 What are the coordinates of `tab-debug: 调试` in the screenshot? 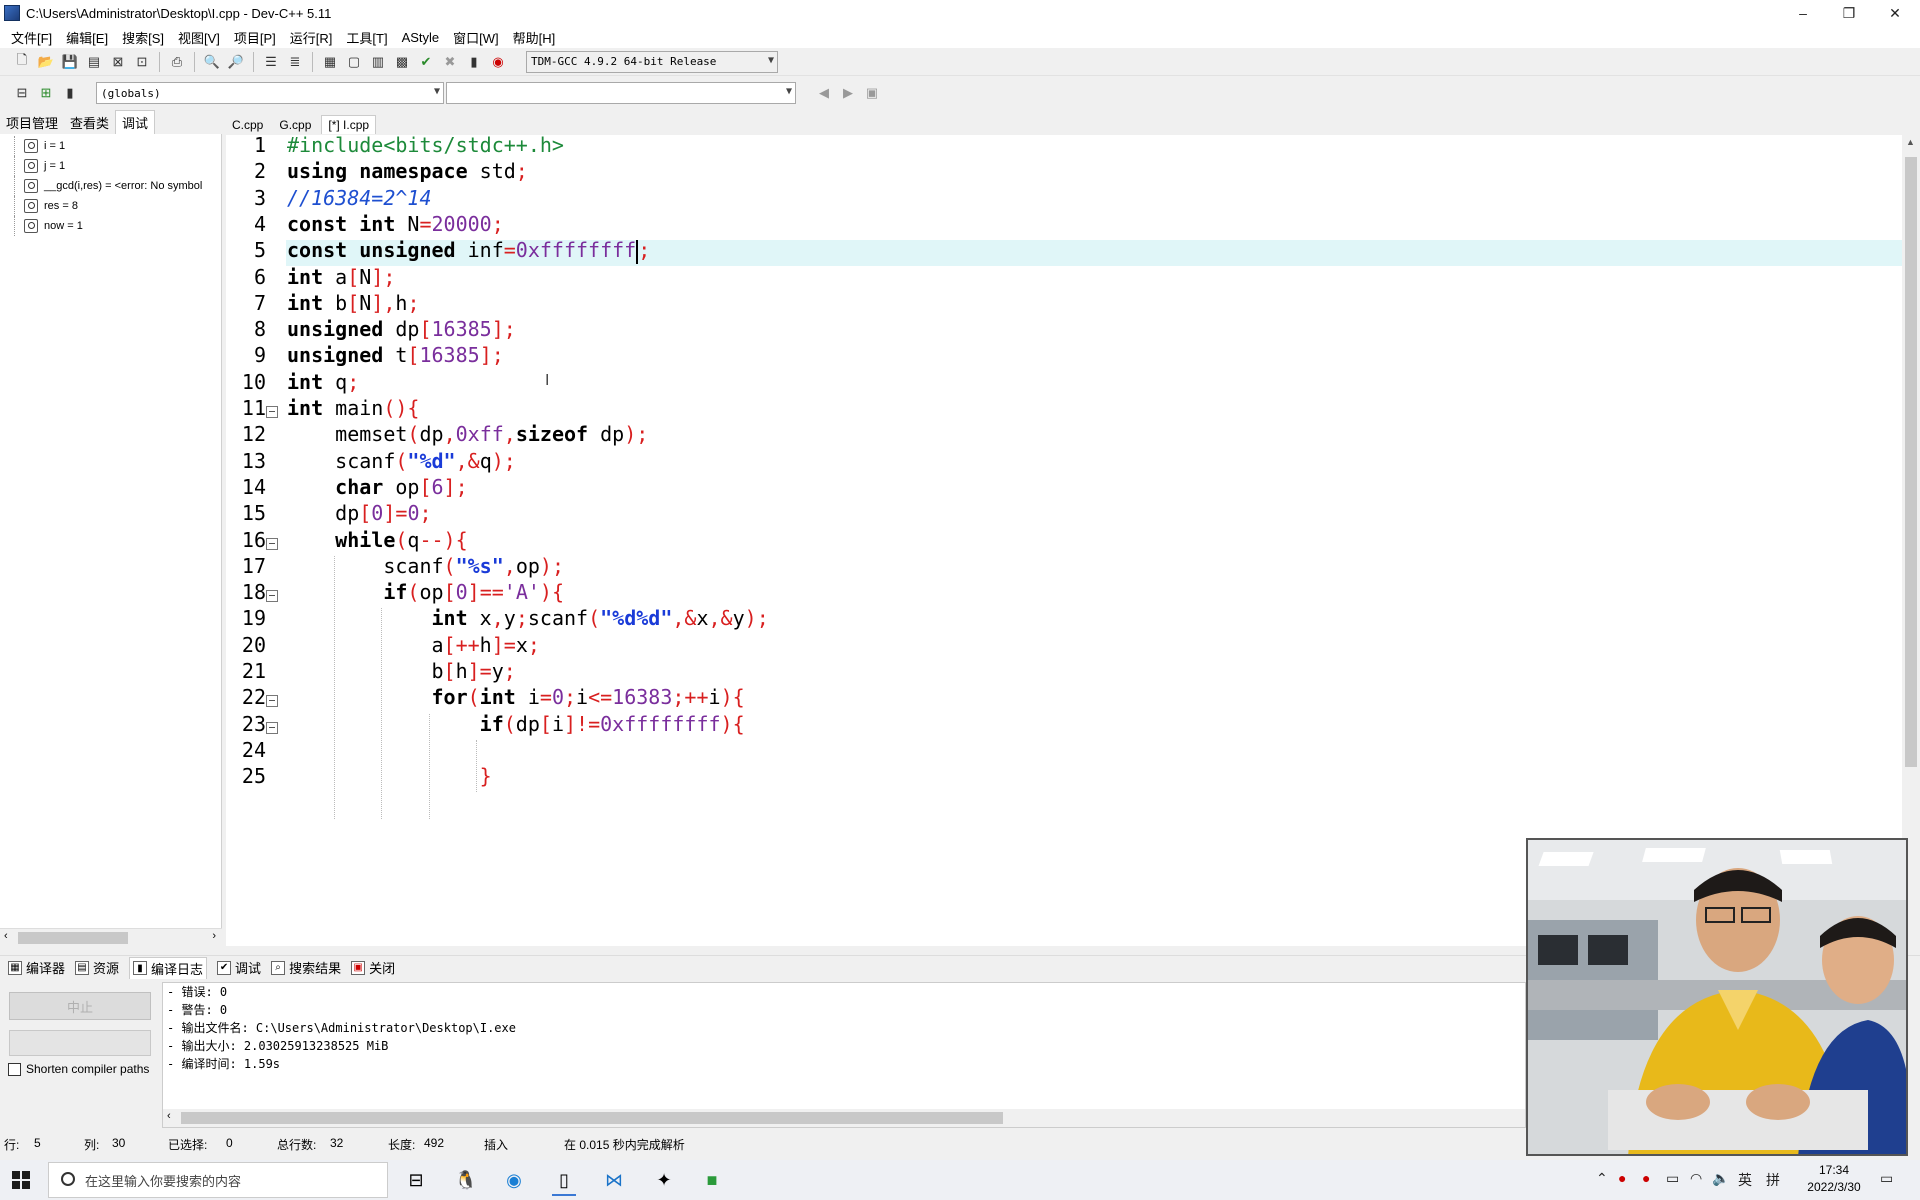 It's located at (135, 122).